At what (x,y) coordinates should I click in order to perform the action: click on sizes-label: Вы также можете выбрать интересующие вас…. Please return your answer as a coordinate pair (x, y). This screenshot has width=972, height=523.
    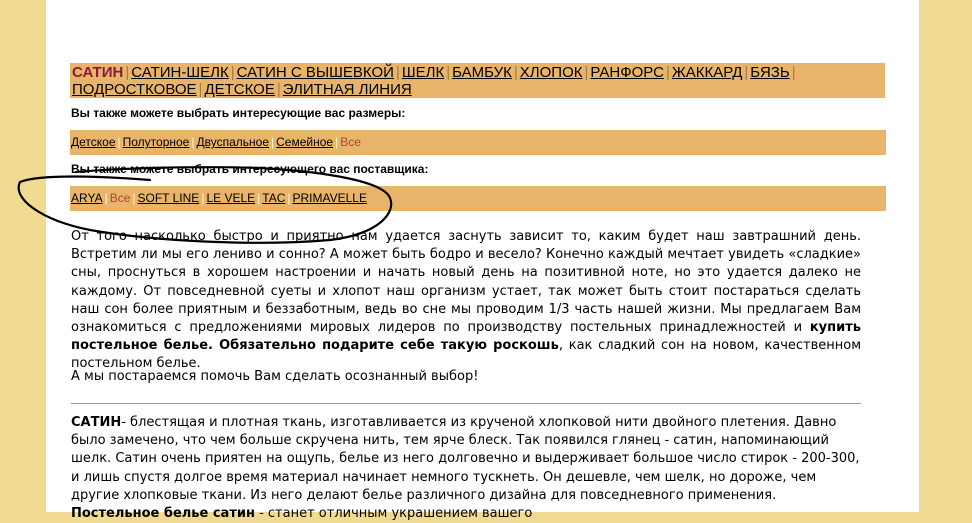
    Looking at the image, I should click on (238, 113).